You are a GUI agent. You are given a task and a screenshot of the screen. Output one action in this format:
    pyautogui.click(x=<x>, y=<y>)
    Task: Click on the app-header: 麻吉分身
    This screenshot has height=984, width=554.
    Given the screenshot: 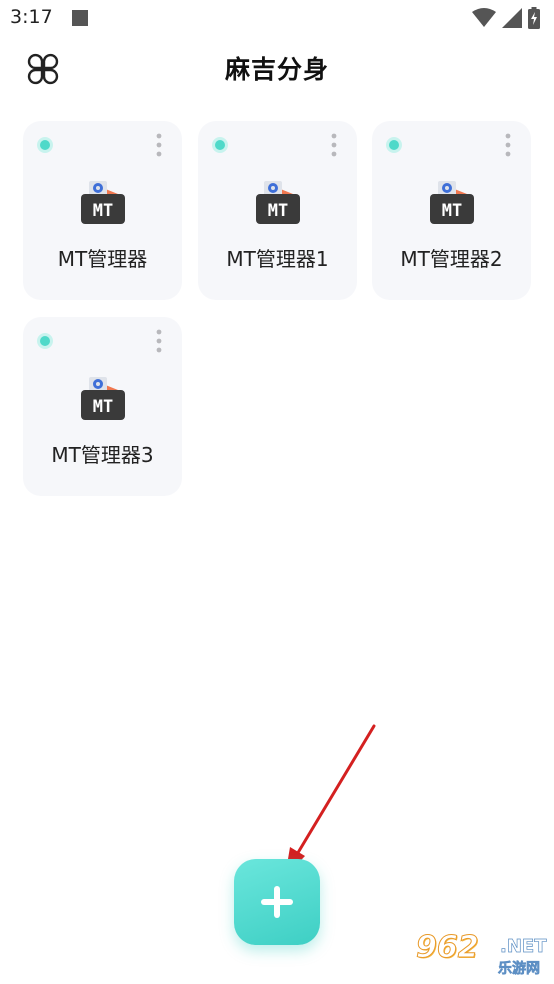 What is the action you would take?
    pyautogui.click(x=277, y=68)
    